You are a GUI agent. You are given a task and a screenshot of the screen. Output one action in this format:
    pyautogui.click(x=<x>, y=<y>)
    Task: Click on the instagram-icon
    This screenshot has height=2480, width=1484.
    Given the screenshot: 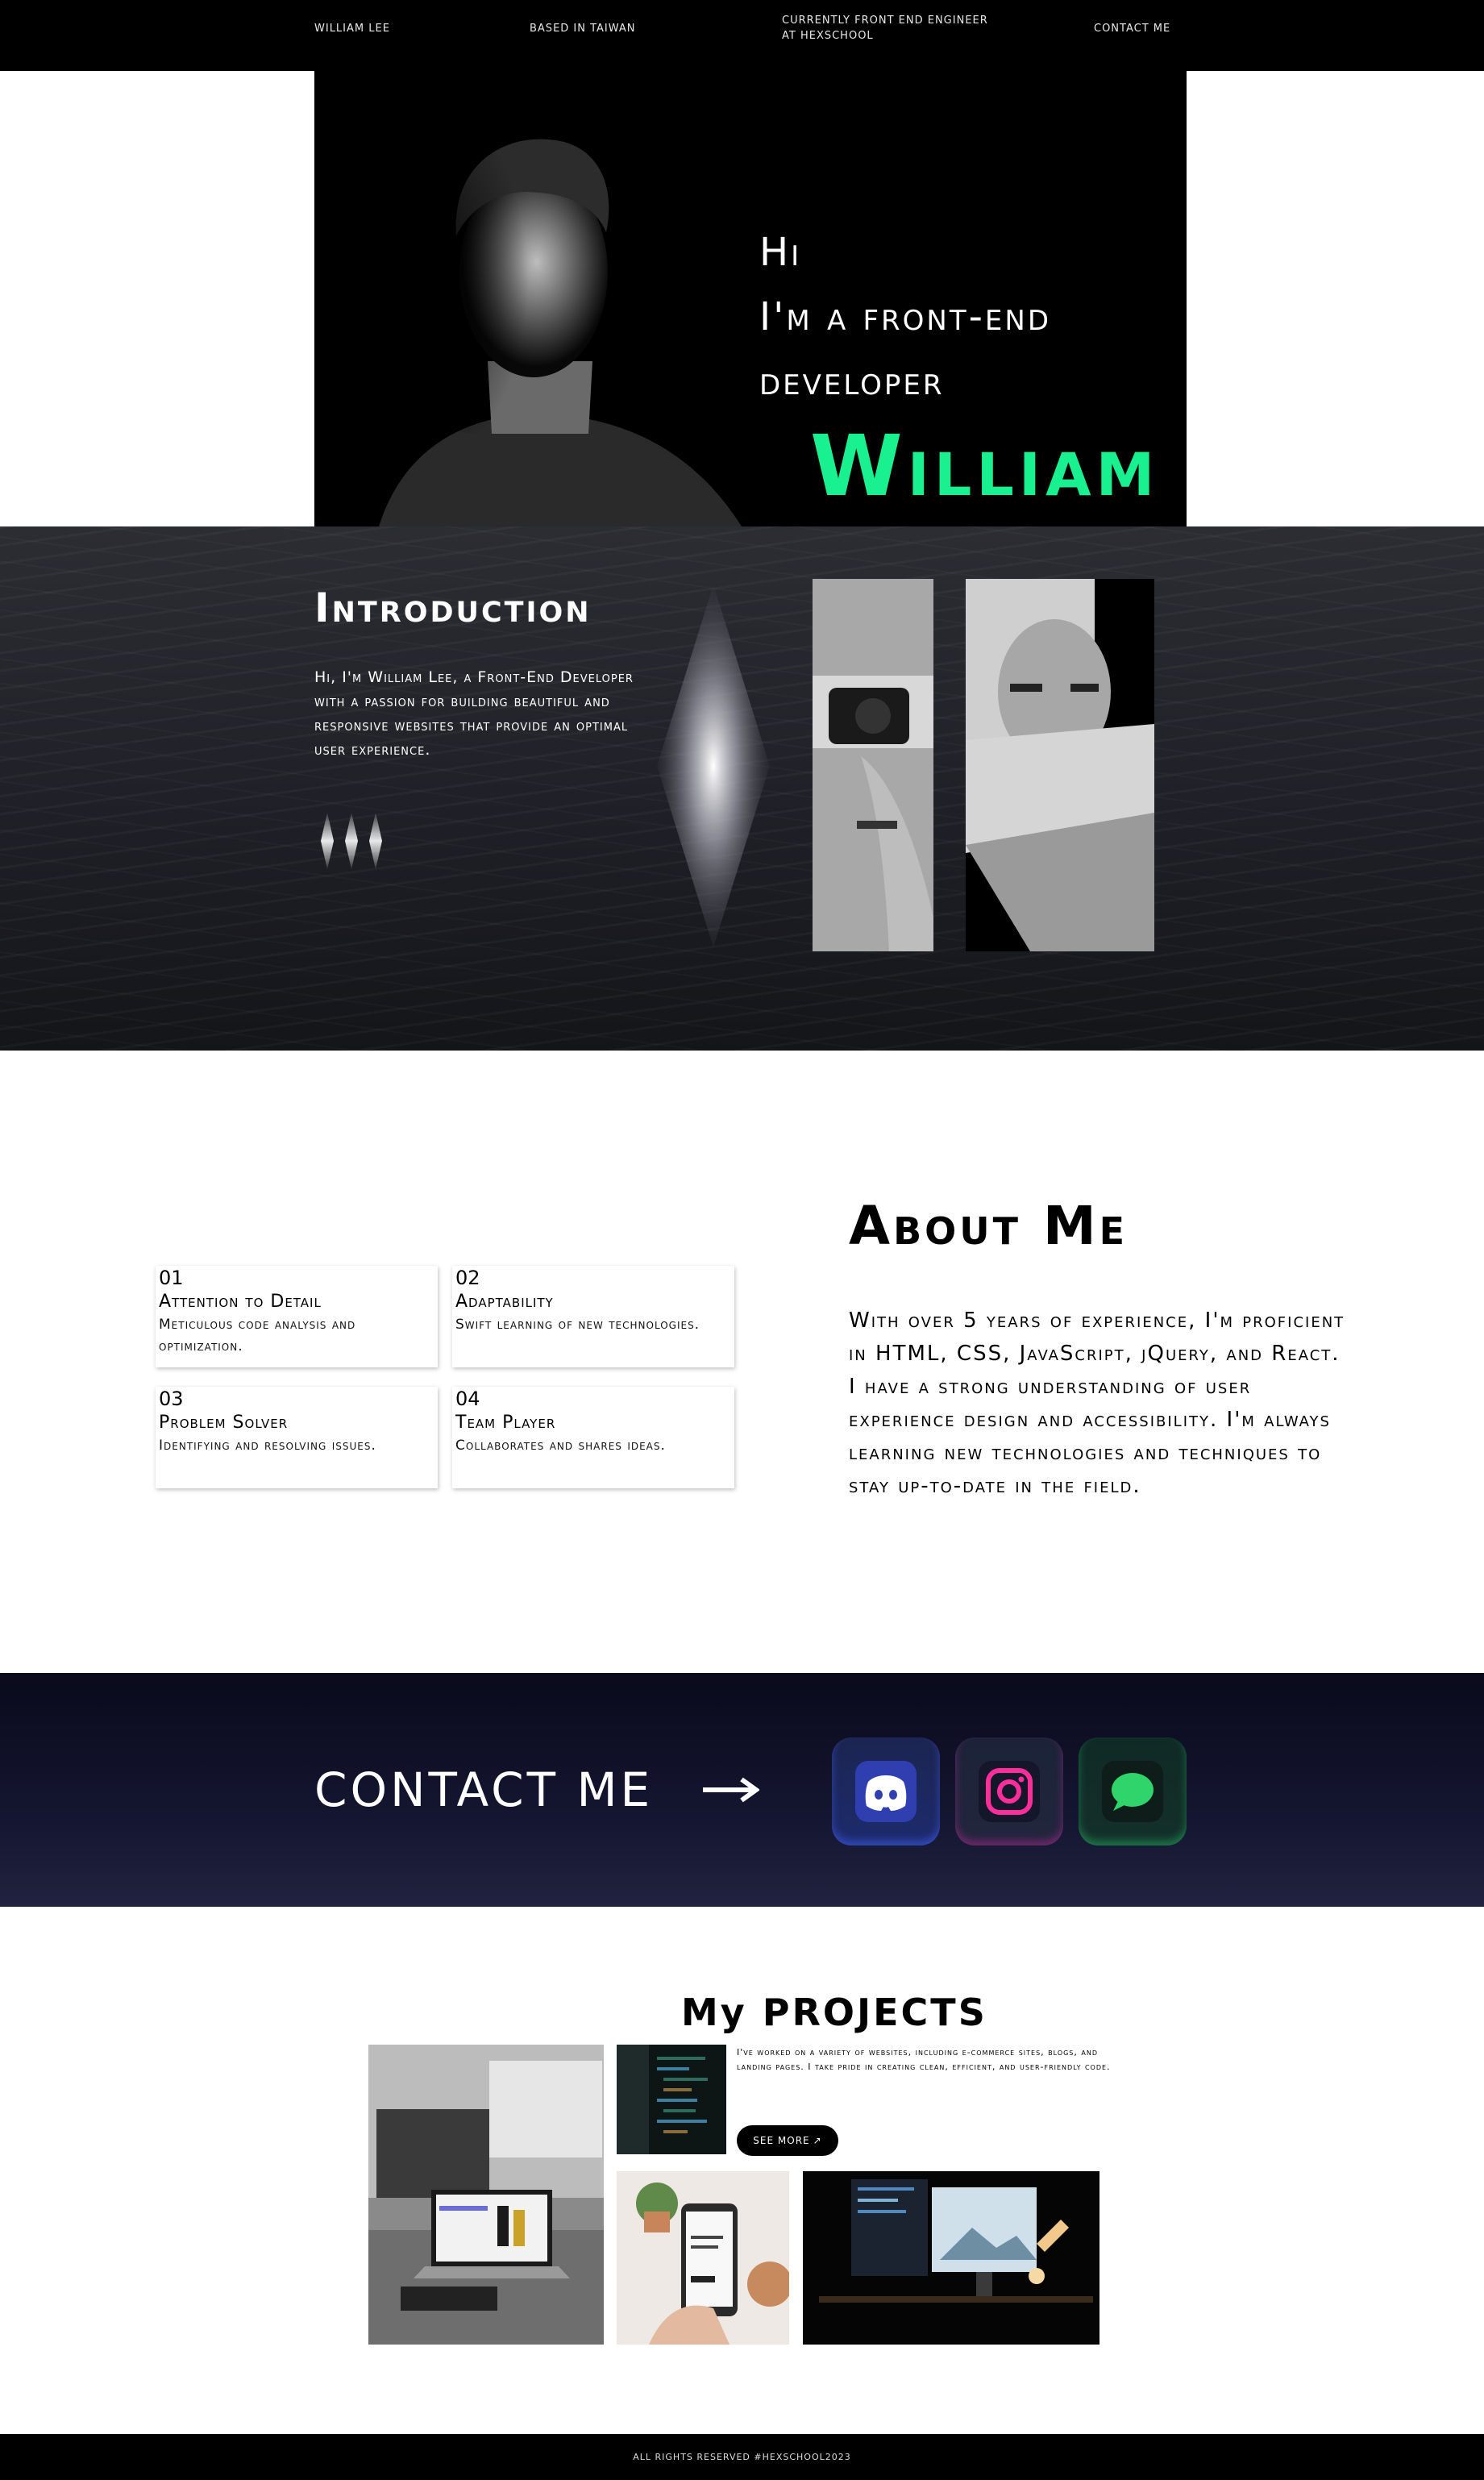 What is the action you would take?
    pyautogui.click(x=1009, y=1791)
    